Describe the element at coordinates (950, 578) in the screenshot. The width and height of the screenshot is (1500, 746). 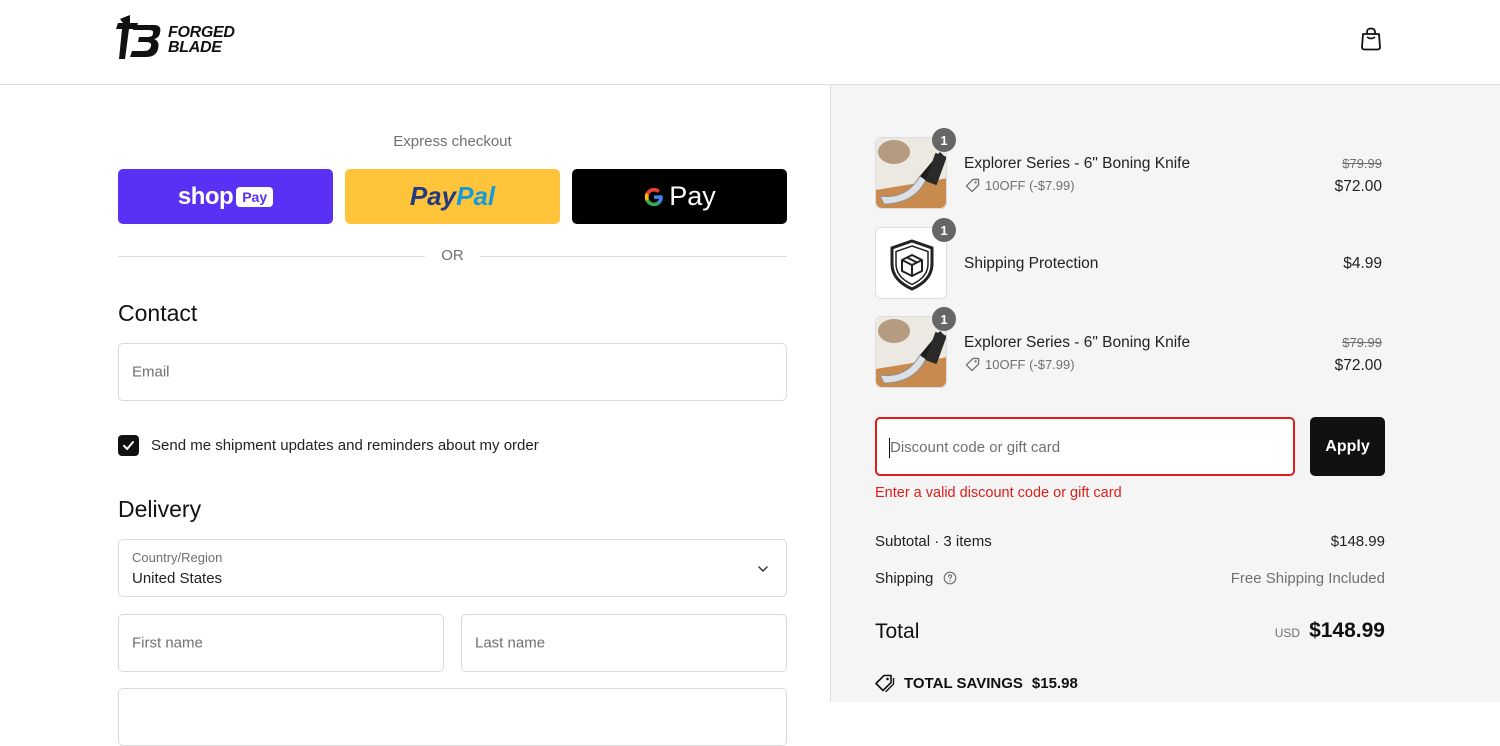
I see `help-icon` at that location.